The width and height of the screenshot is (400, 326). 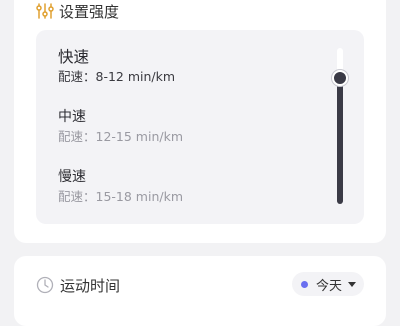 I want to click on option-name: 中速, so click(x=72, y=117).